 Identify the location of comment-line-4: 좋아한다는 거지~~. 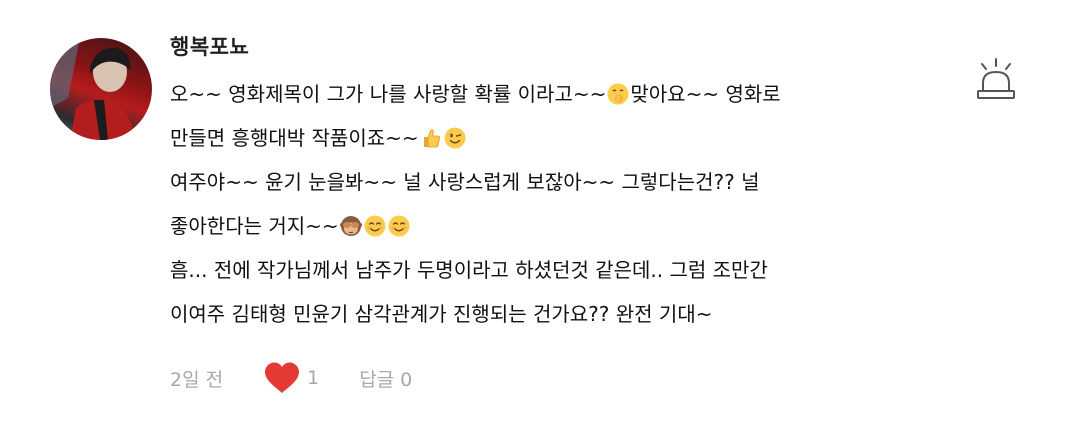
(550, 226).